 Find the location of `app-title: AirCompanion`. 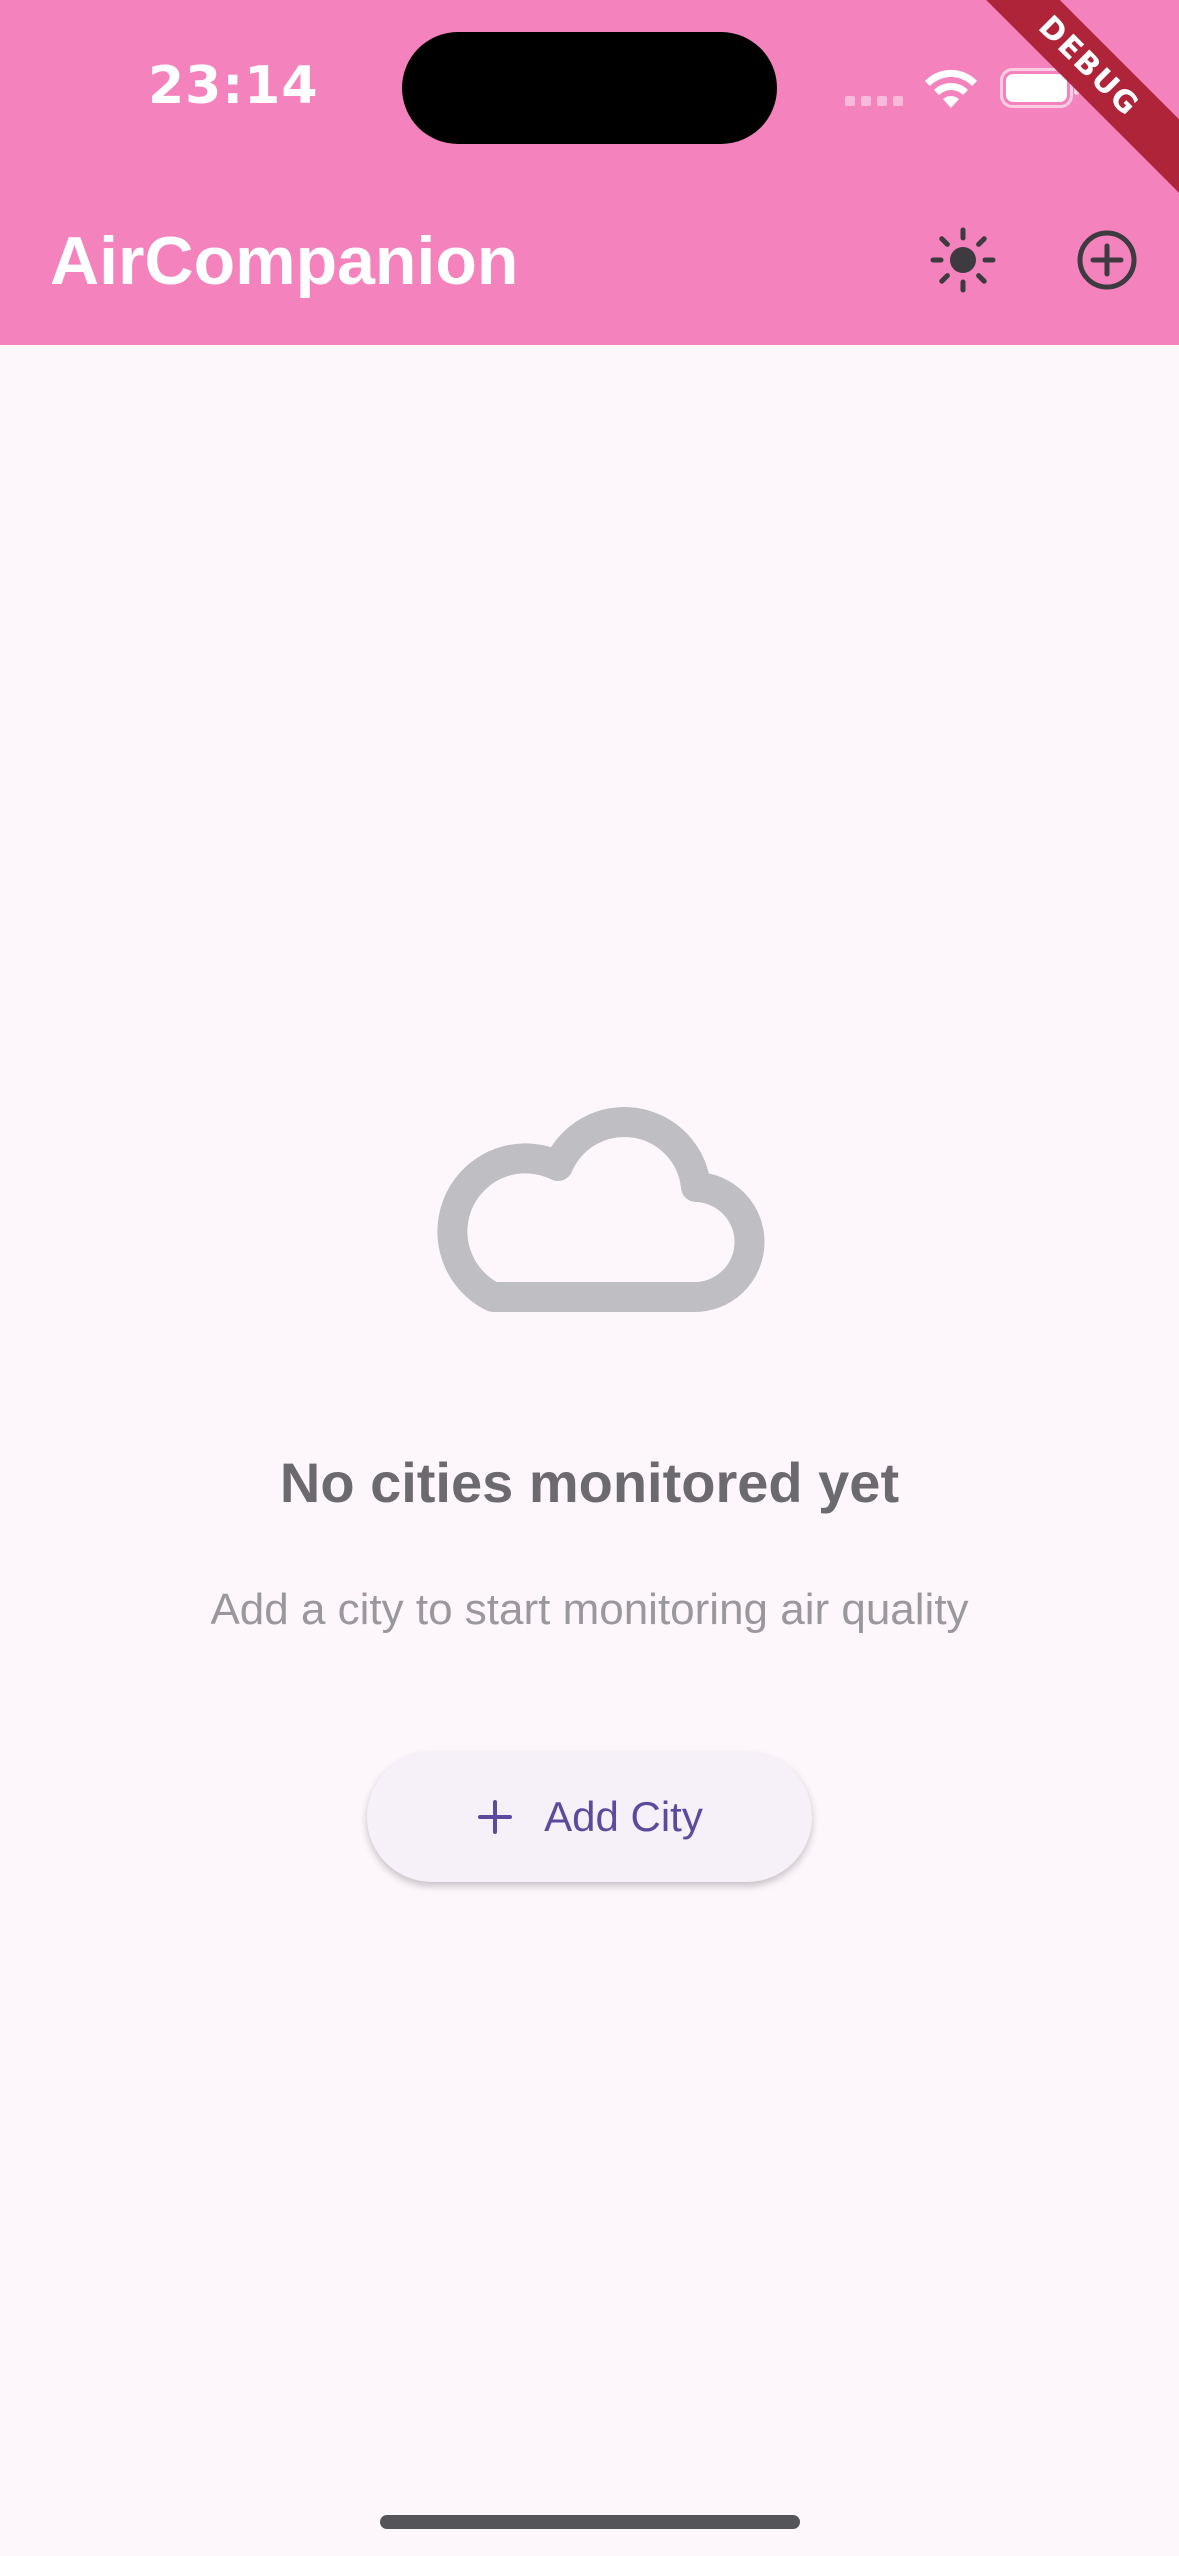

app-title: AirCompanion is located at coordinates (284, 261).